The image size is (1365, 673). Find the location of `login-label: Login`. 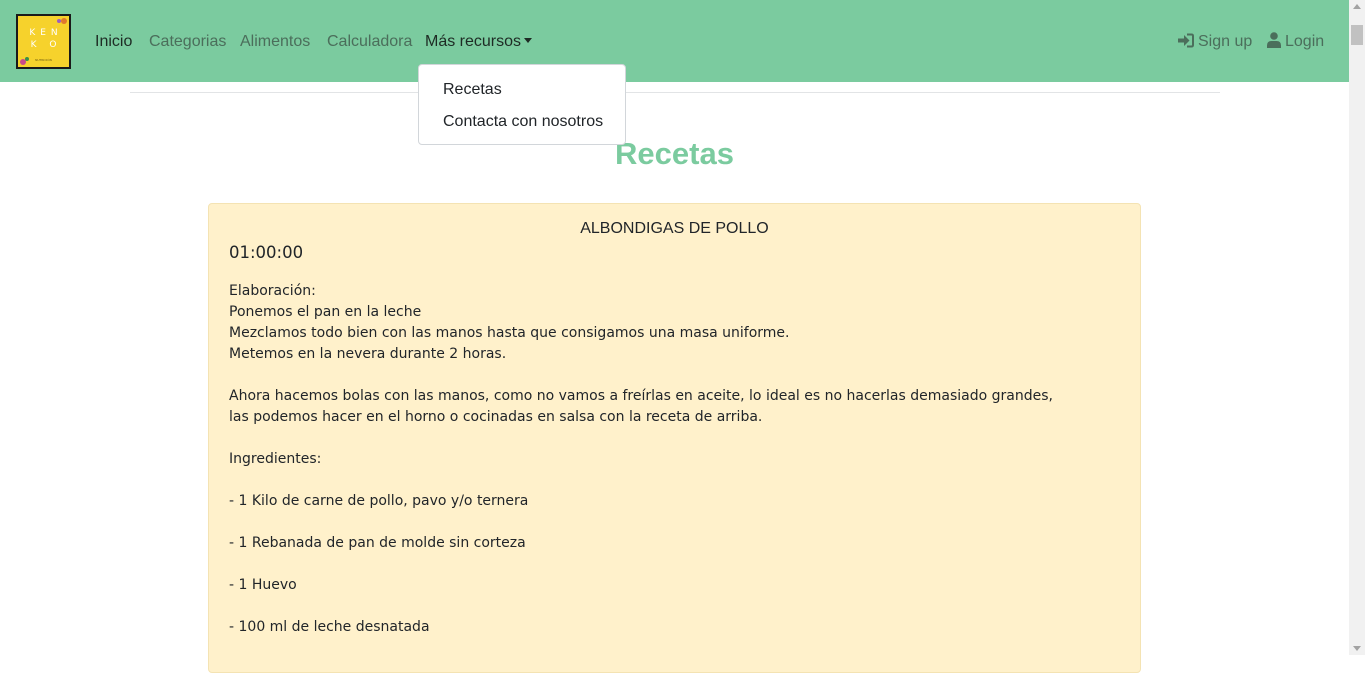

login-label: Login is located at coordinates (1305, 41).